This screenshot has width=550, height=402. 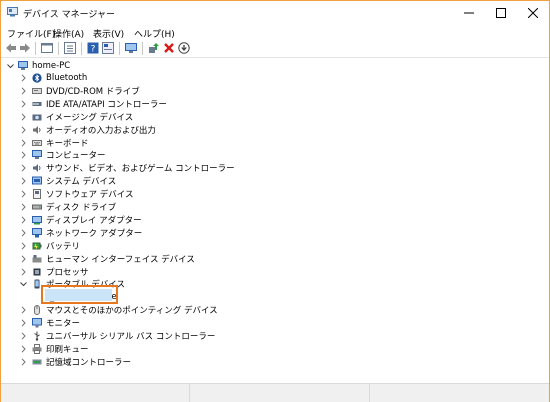 What do you see at coordinates (37, 194) in the screenshot?
I see `software-device-icon` at bounding box center [37, 194].